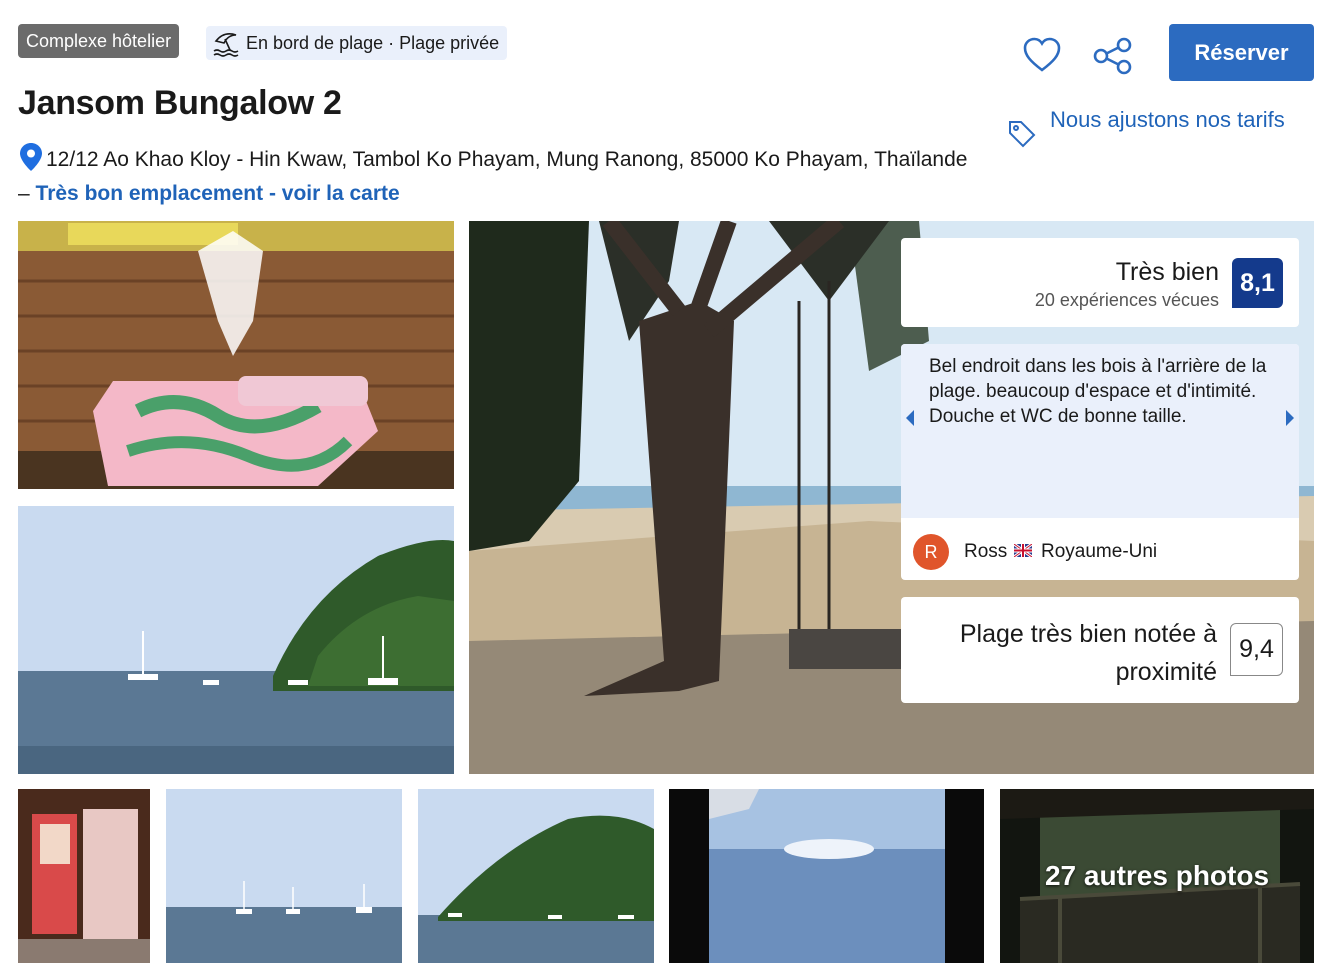 This screenshot has height=980, width=1332. Describe the element at coordinates (1088, 653) in the screenshot. I see `beach-label: Plage très bien notée à proximité` at that location.